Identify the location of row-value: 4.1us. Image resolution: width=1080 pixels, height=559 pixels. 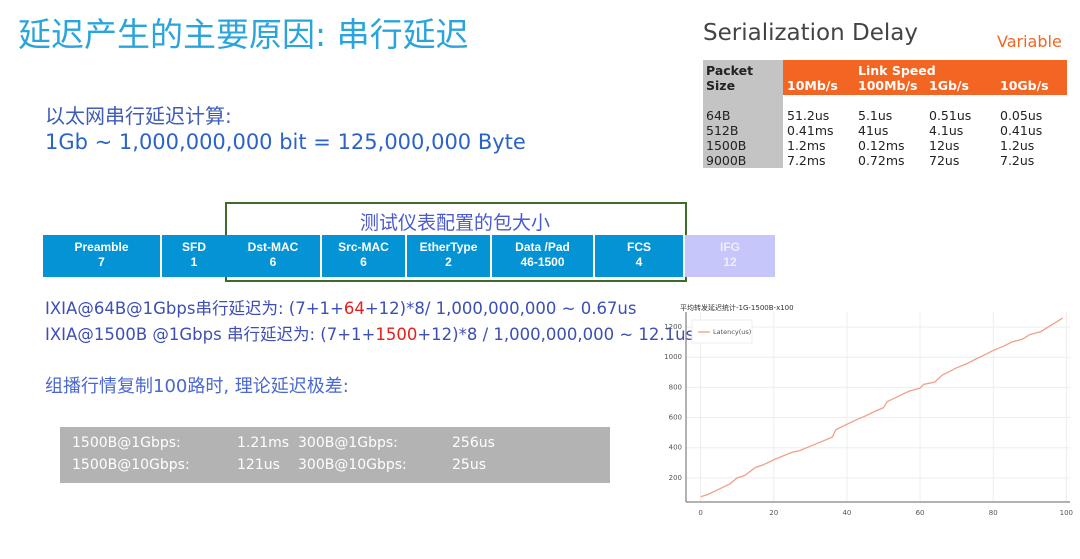
(946, 130).